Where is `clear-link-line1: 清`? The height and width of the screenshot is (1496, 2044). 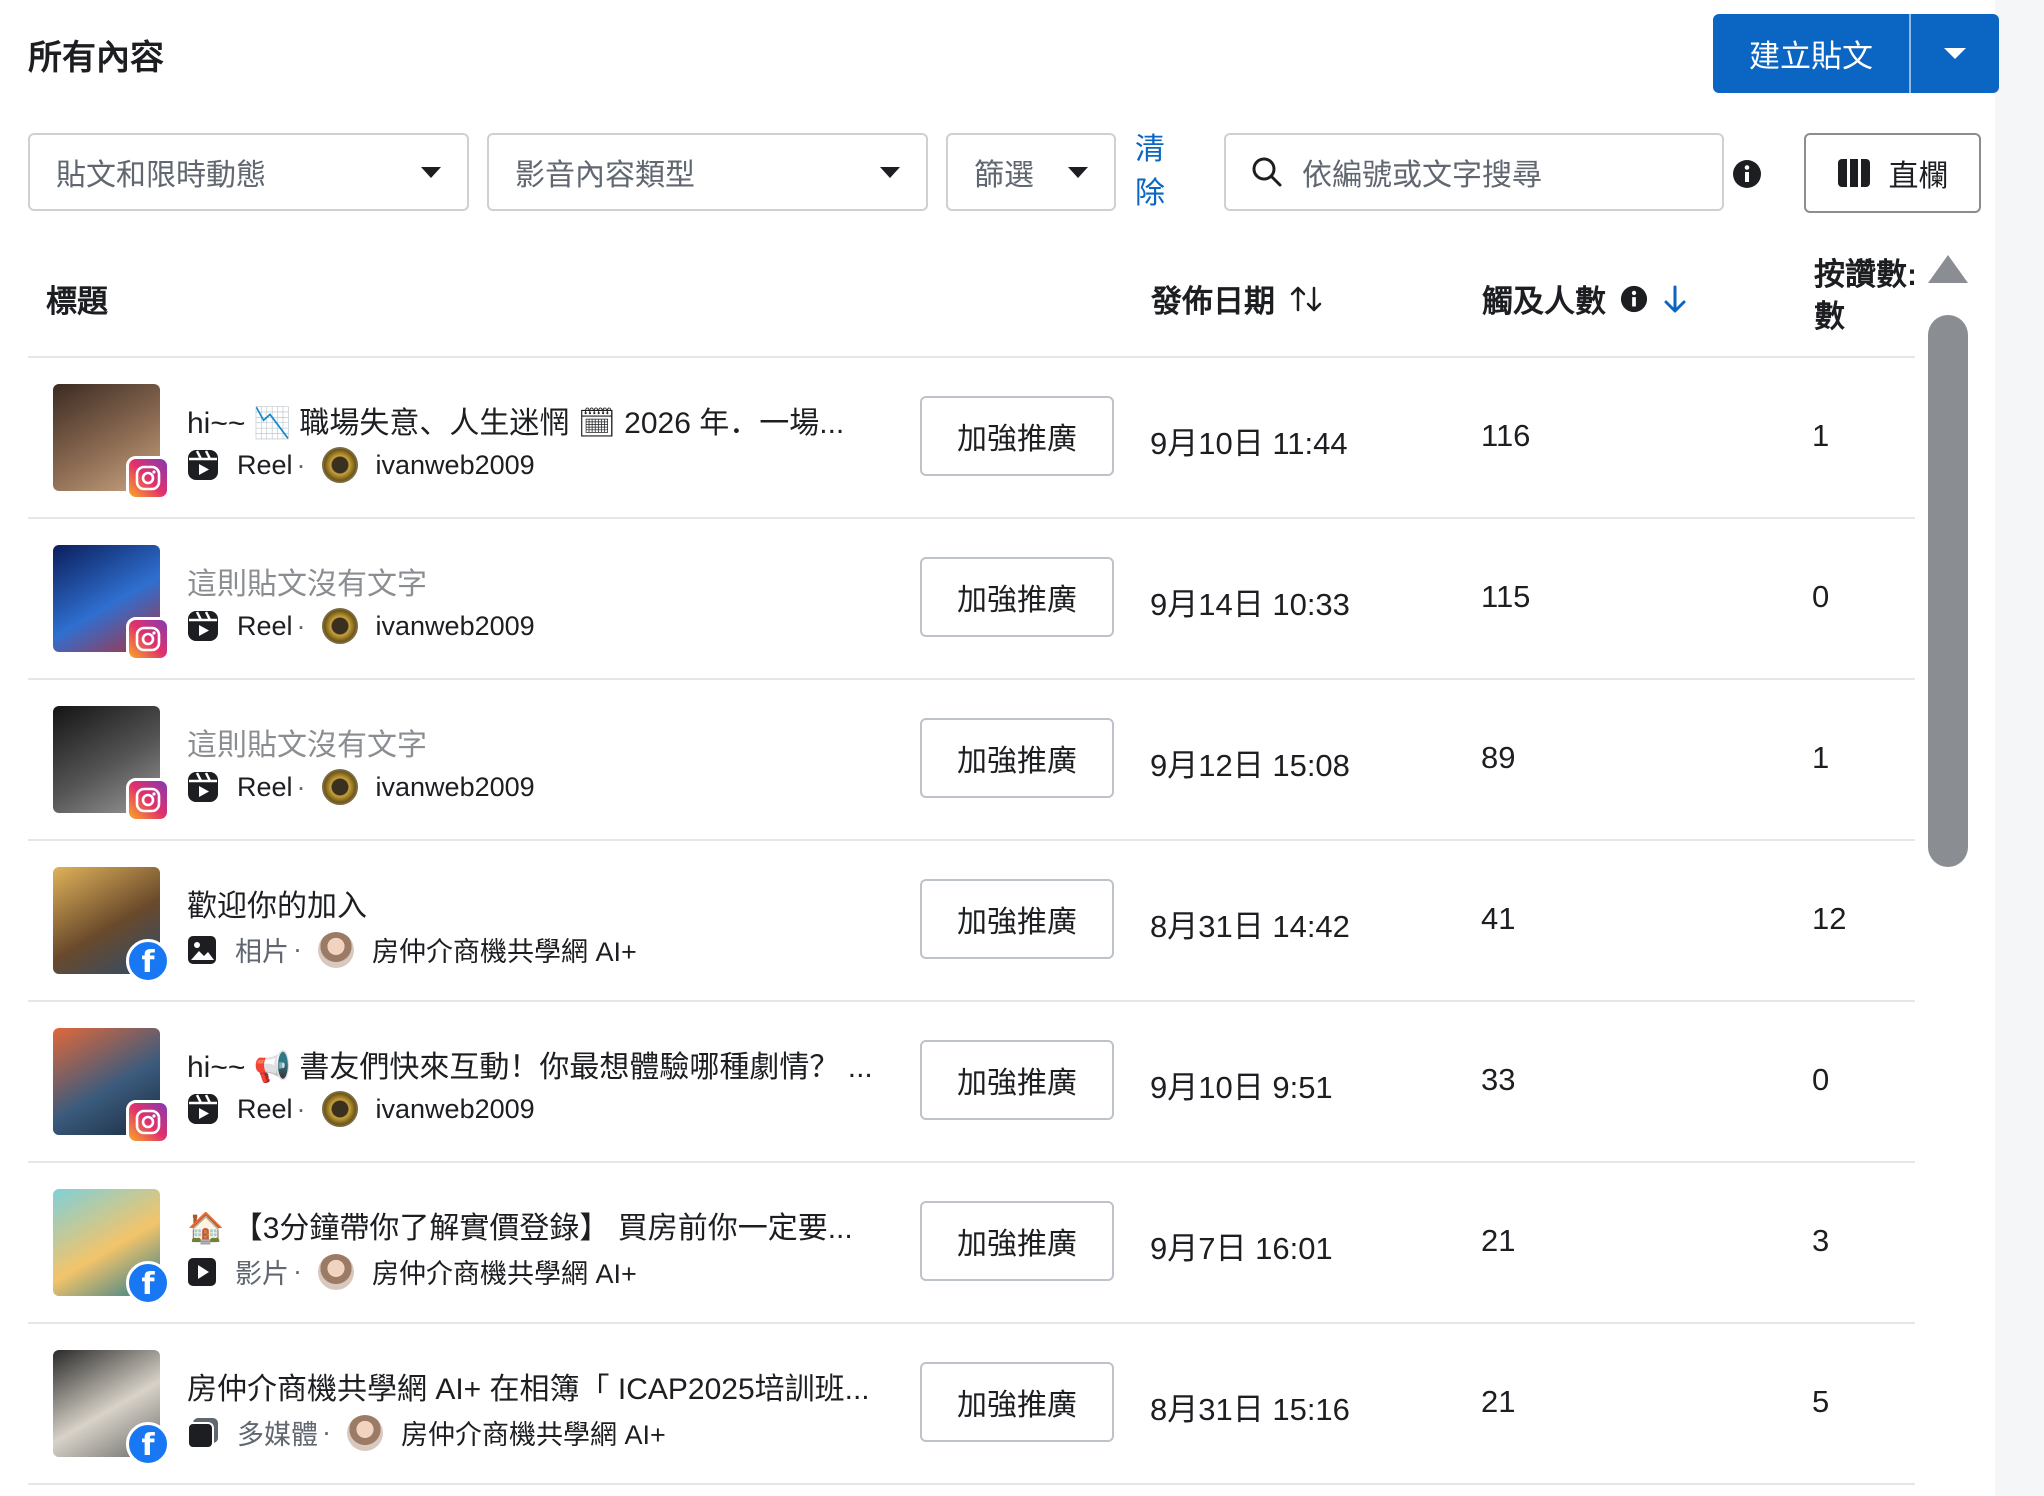 clear-link-line1: 清 is located at coordinates (1150, 149).